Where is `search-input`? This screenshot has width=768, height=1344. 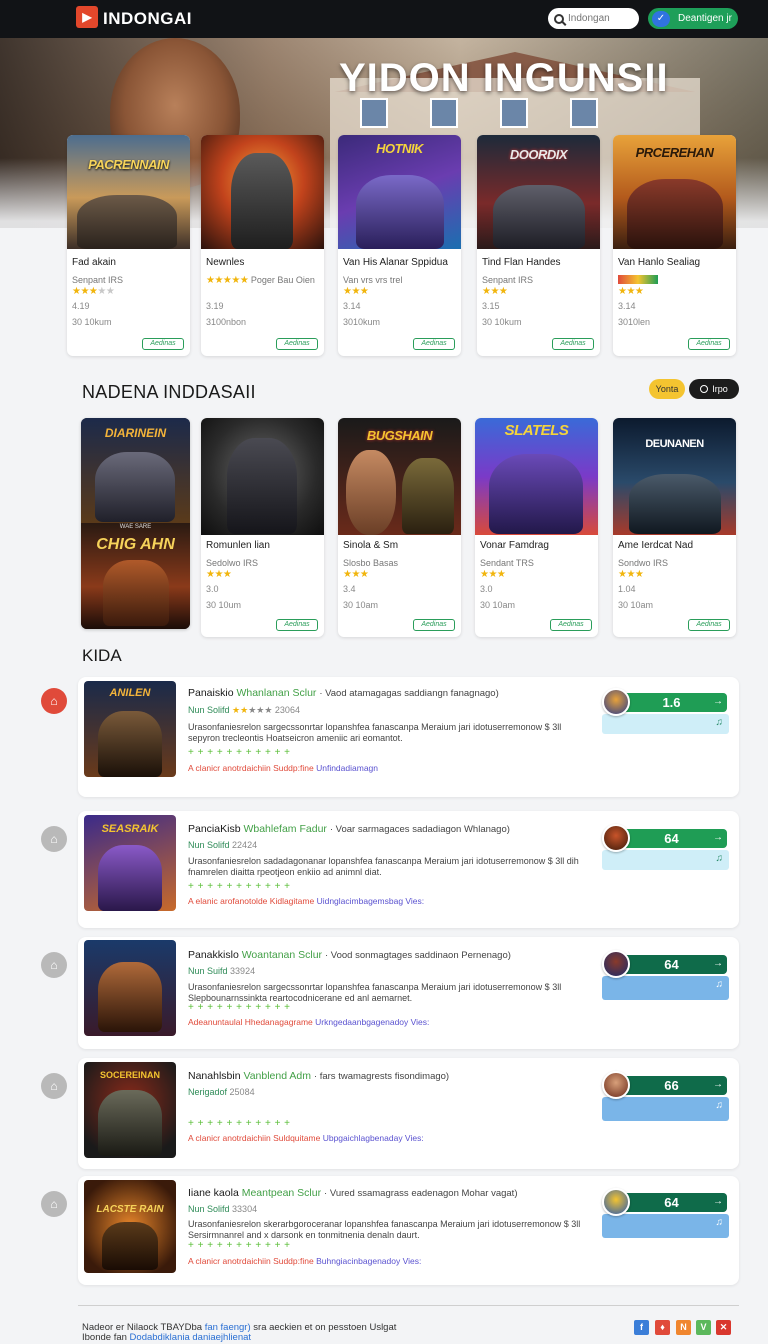 search-input is located at coordinates (599, 18).